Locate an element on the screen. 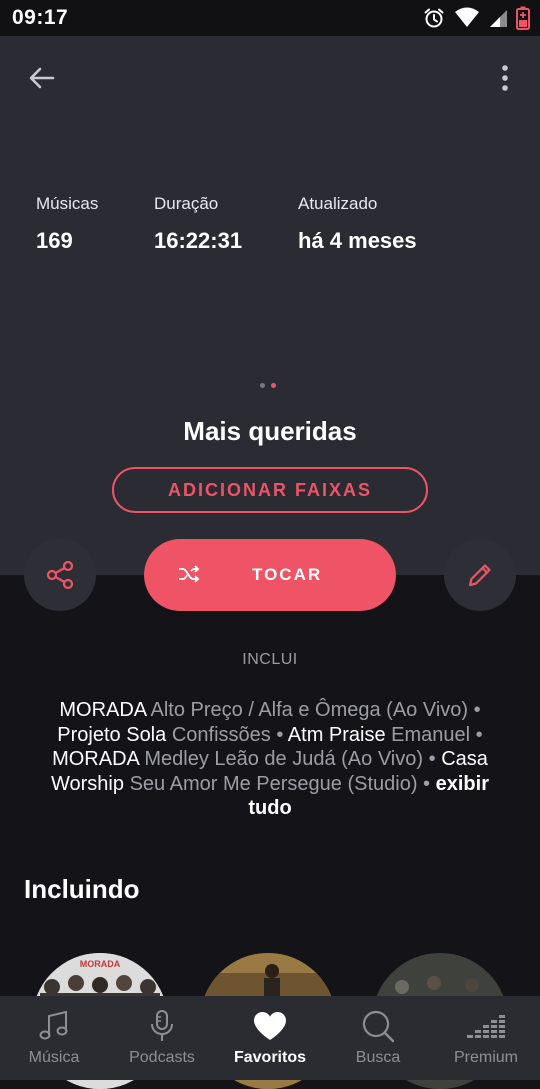 This screenshot has width=540, height=1089. more-vertical-icon is located at coordinates (505, 78).